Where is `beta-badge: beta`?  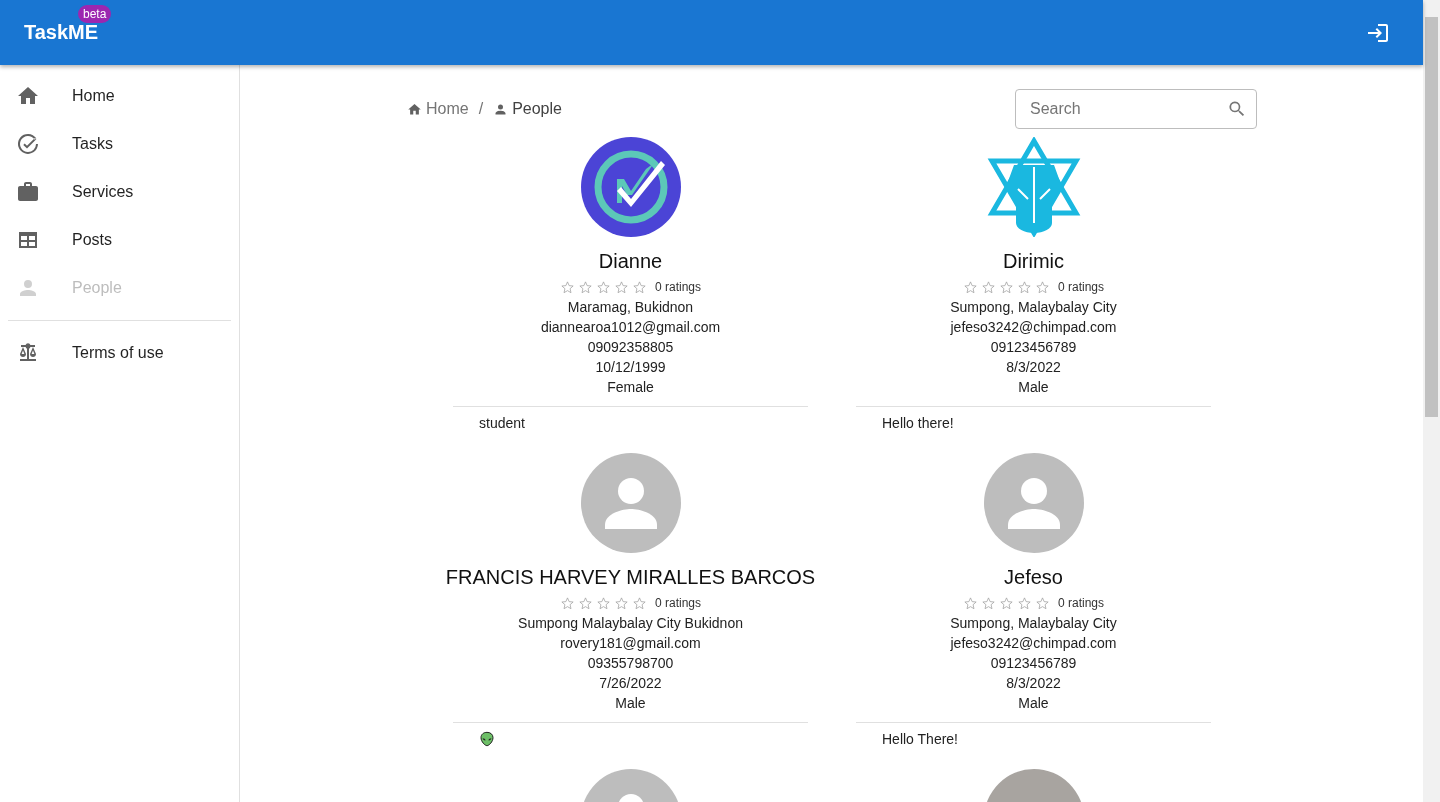 beta-badge: beta is located at coordinates (95, 14).